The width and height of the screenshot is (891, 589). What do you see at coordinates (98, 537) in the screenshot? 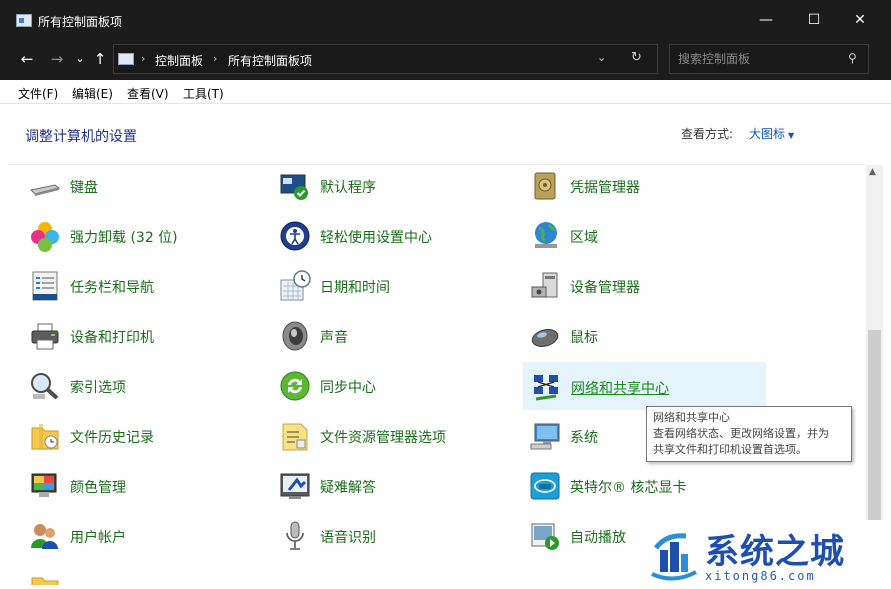
I see `item-label: 用户帐户` at bounding box center [98, 537].